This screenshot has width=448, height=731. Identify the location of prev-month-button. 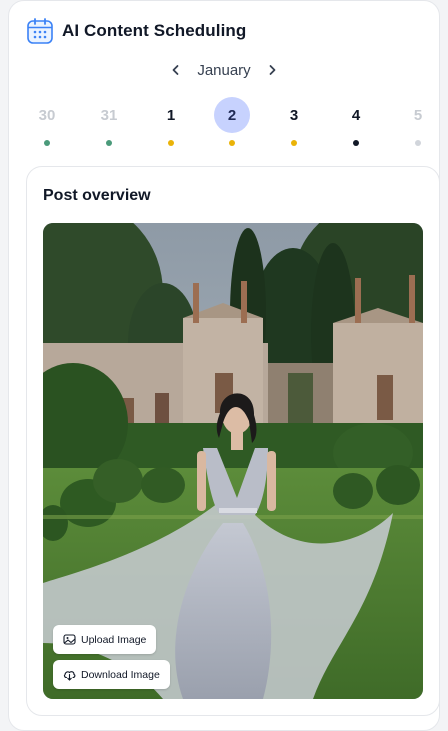
(176, 70).